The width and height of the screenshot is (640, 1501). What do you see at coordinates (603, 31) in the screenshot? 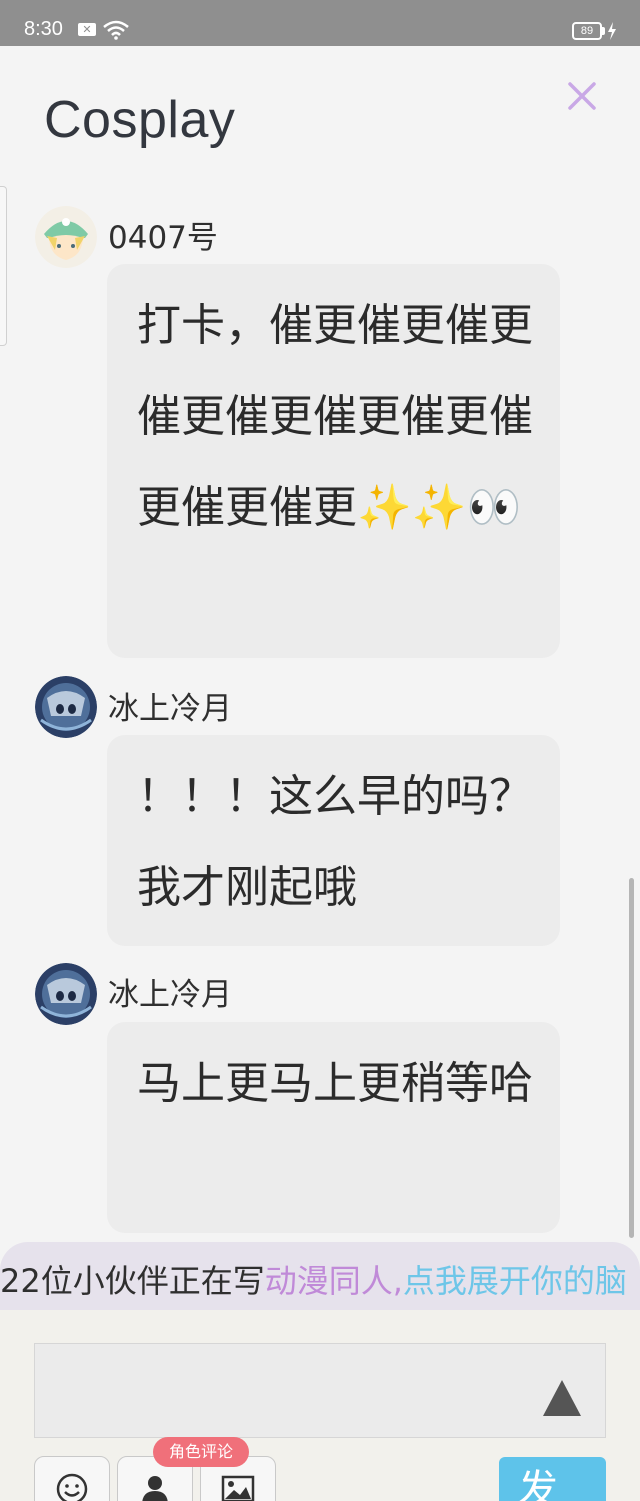
I see `battery-tip` at bounding box center [603, 31].